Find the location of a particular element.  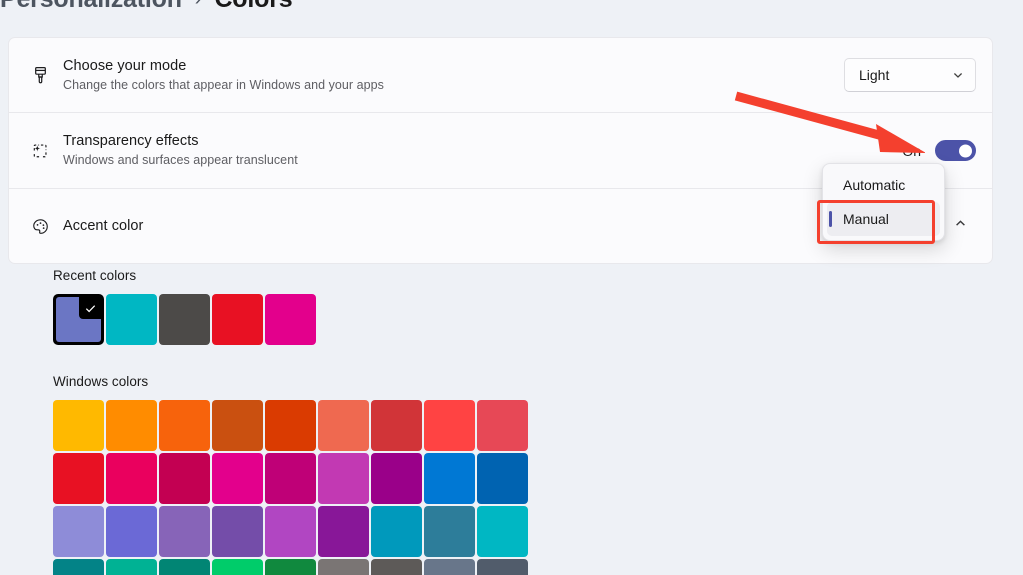

accent-color-expander-button is located at coordinates (960, 226).